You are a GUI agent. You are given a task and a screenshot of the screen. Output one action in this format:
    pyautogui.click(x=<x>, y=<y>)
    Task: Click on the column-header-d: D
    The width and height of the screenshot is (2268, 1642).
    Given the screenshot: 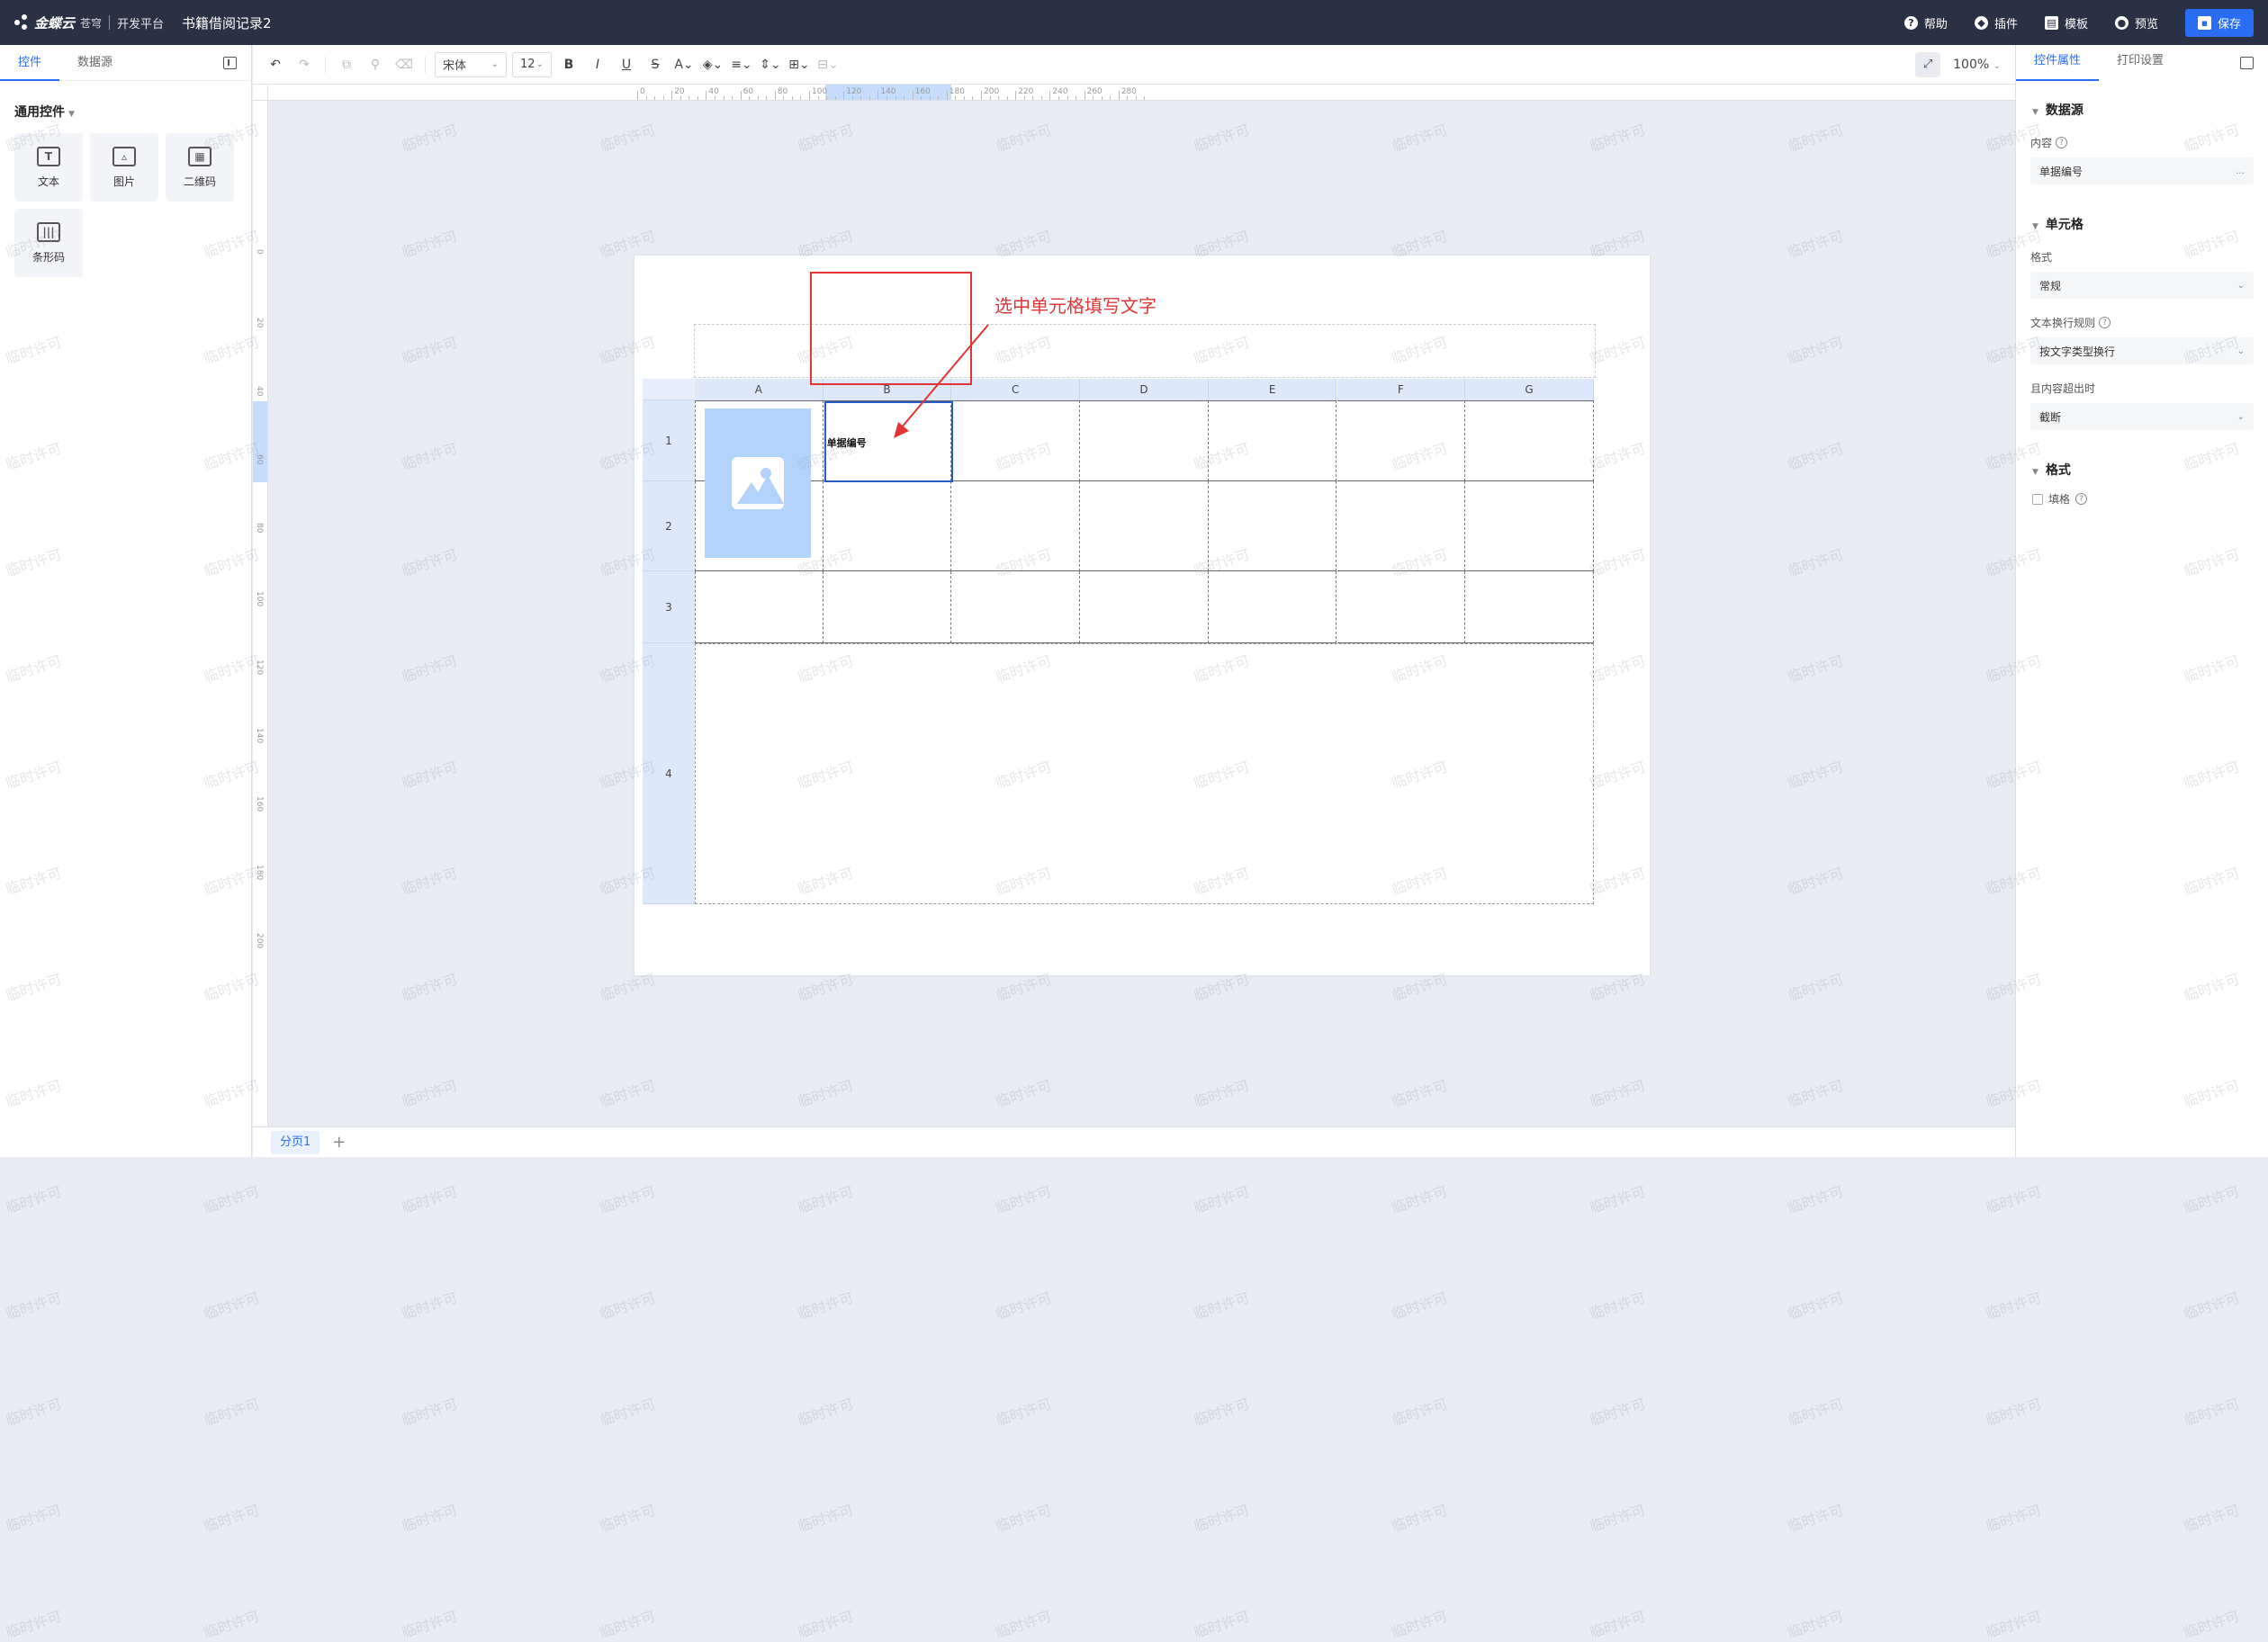 What is the action you would take?
    pyautogui.click(x=1144, y=390)
    